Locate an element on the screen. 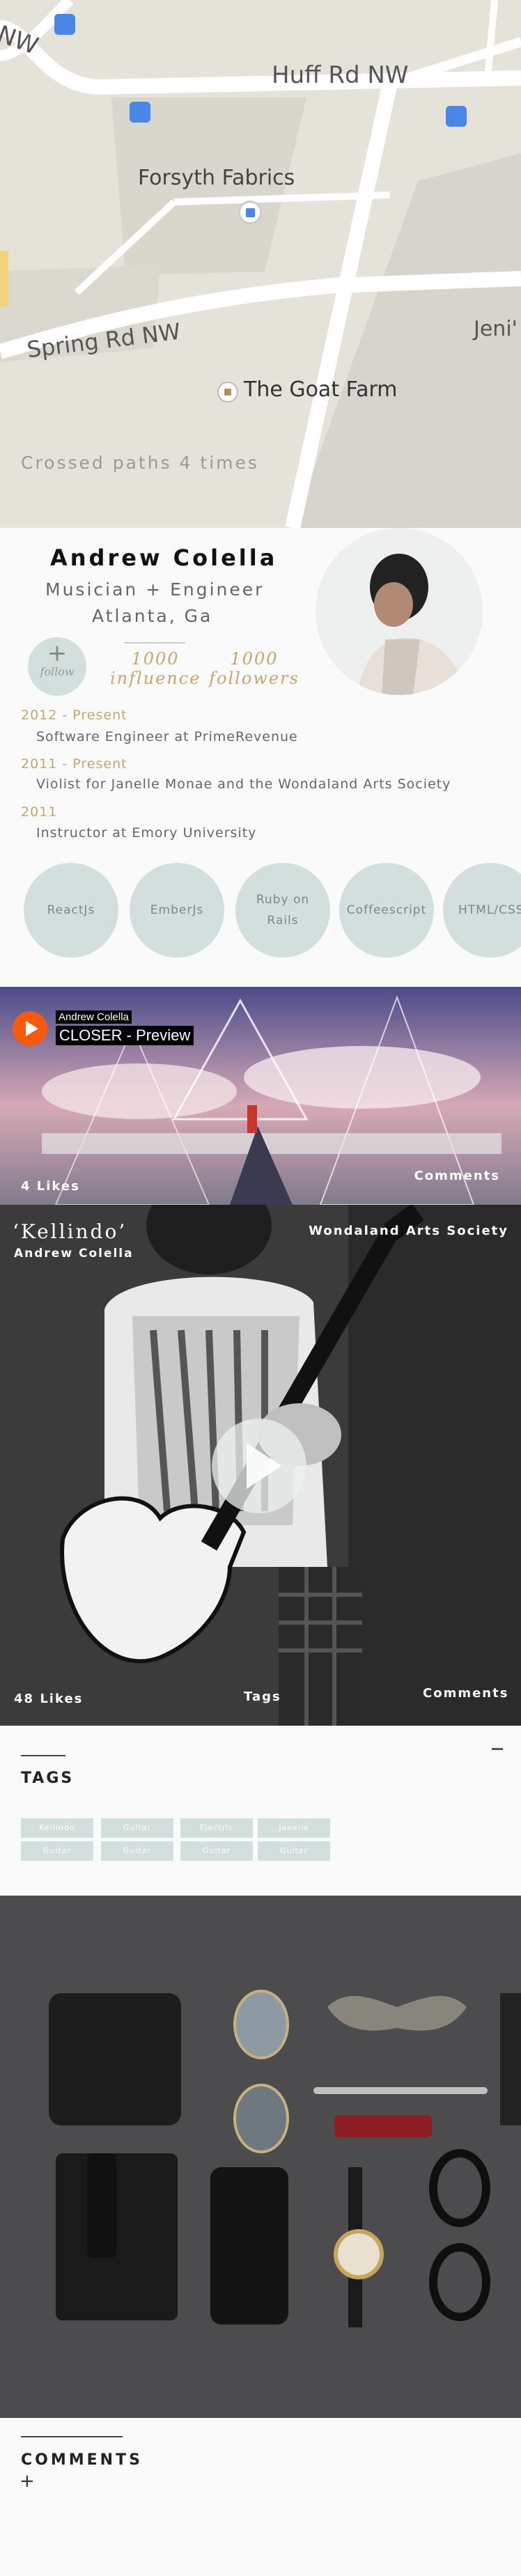 Image resolution: width=521 pixels, height=2576 pixels. stat-followers-value: 1000 is located at coordinates (255, 659).